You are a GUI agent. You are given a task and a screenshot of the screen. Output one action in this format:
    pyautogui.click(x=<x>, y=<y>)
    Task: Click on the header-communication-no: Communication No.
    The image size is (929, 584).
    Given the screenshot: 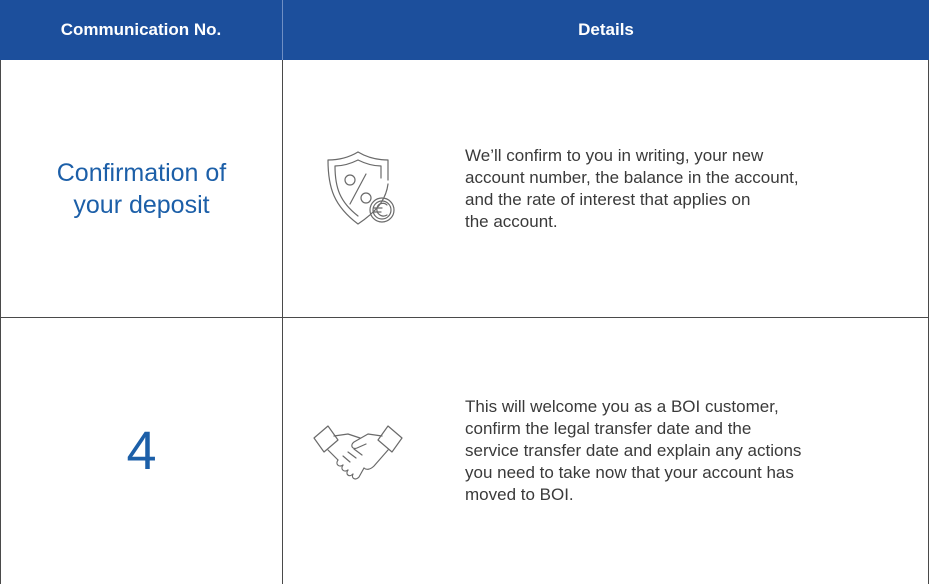 What is the action you would take?
    pyautogui.click(x=141, y=30)
    